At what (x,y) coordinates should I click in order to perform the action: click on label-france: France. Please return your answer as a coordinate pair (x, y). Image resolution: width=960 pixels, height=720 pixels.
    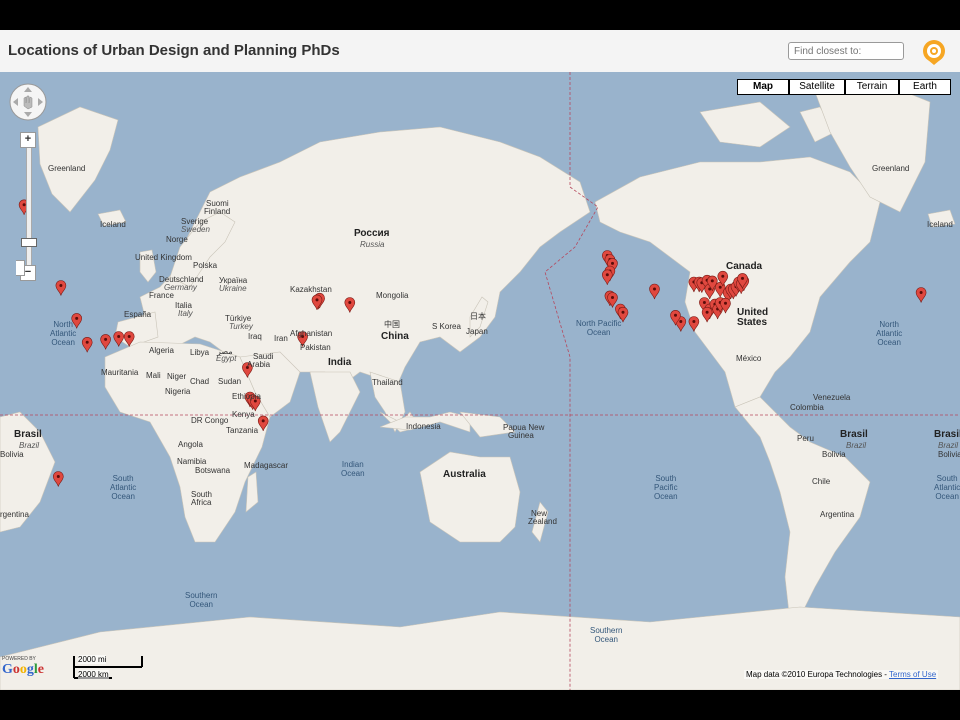
    Looking at the image, I should click on (161, 295).